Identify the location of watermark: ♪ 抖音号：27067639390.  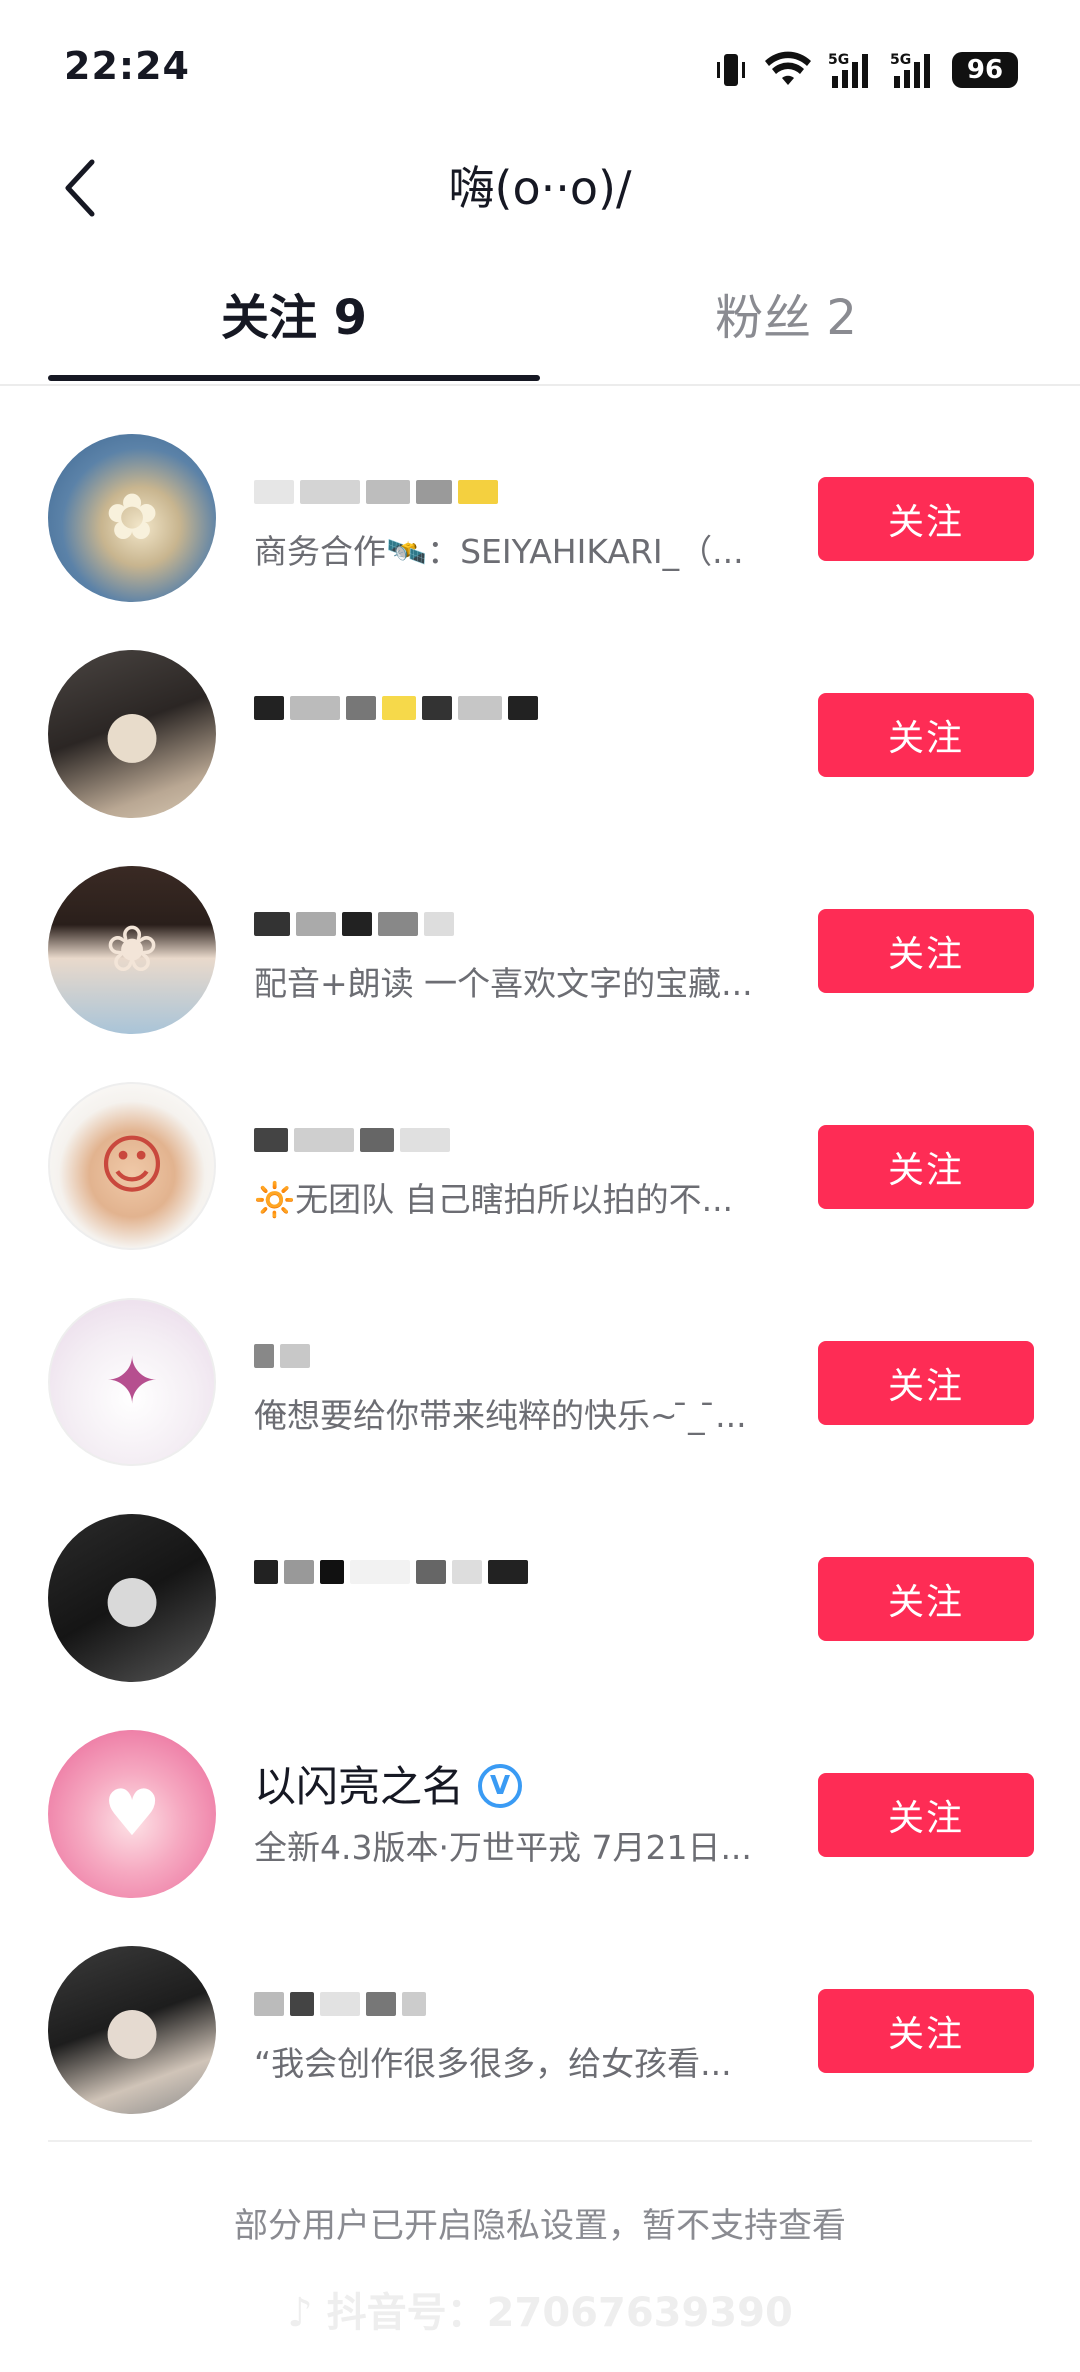
(540, 2309).